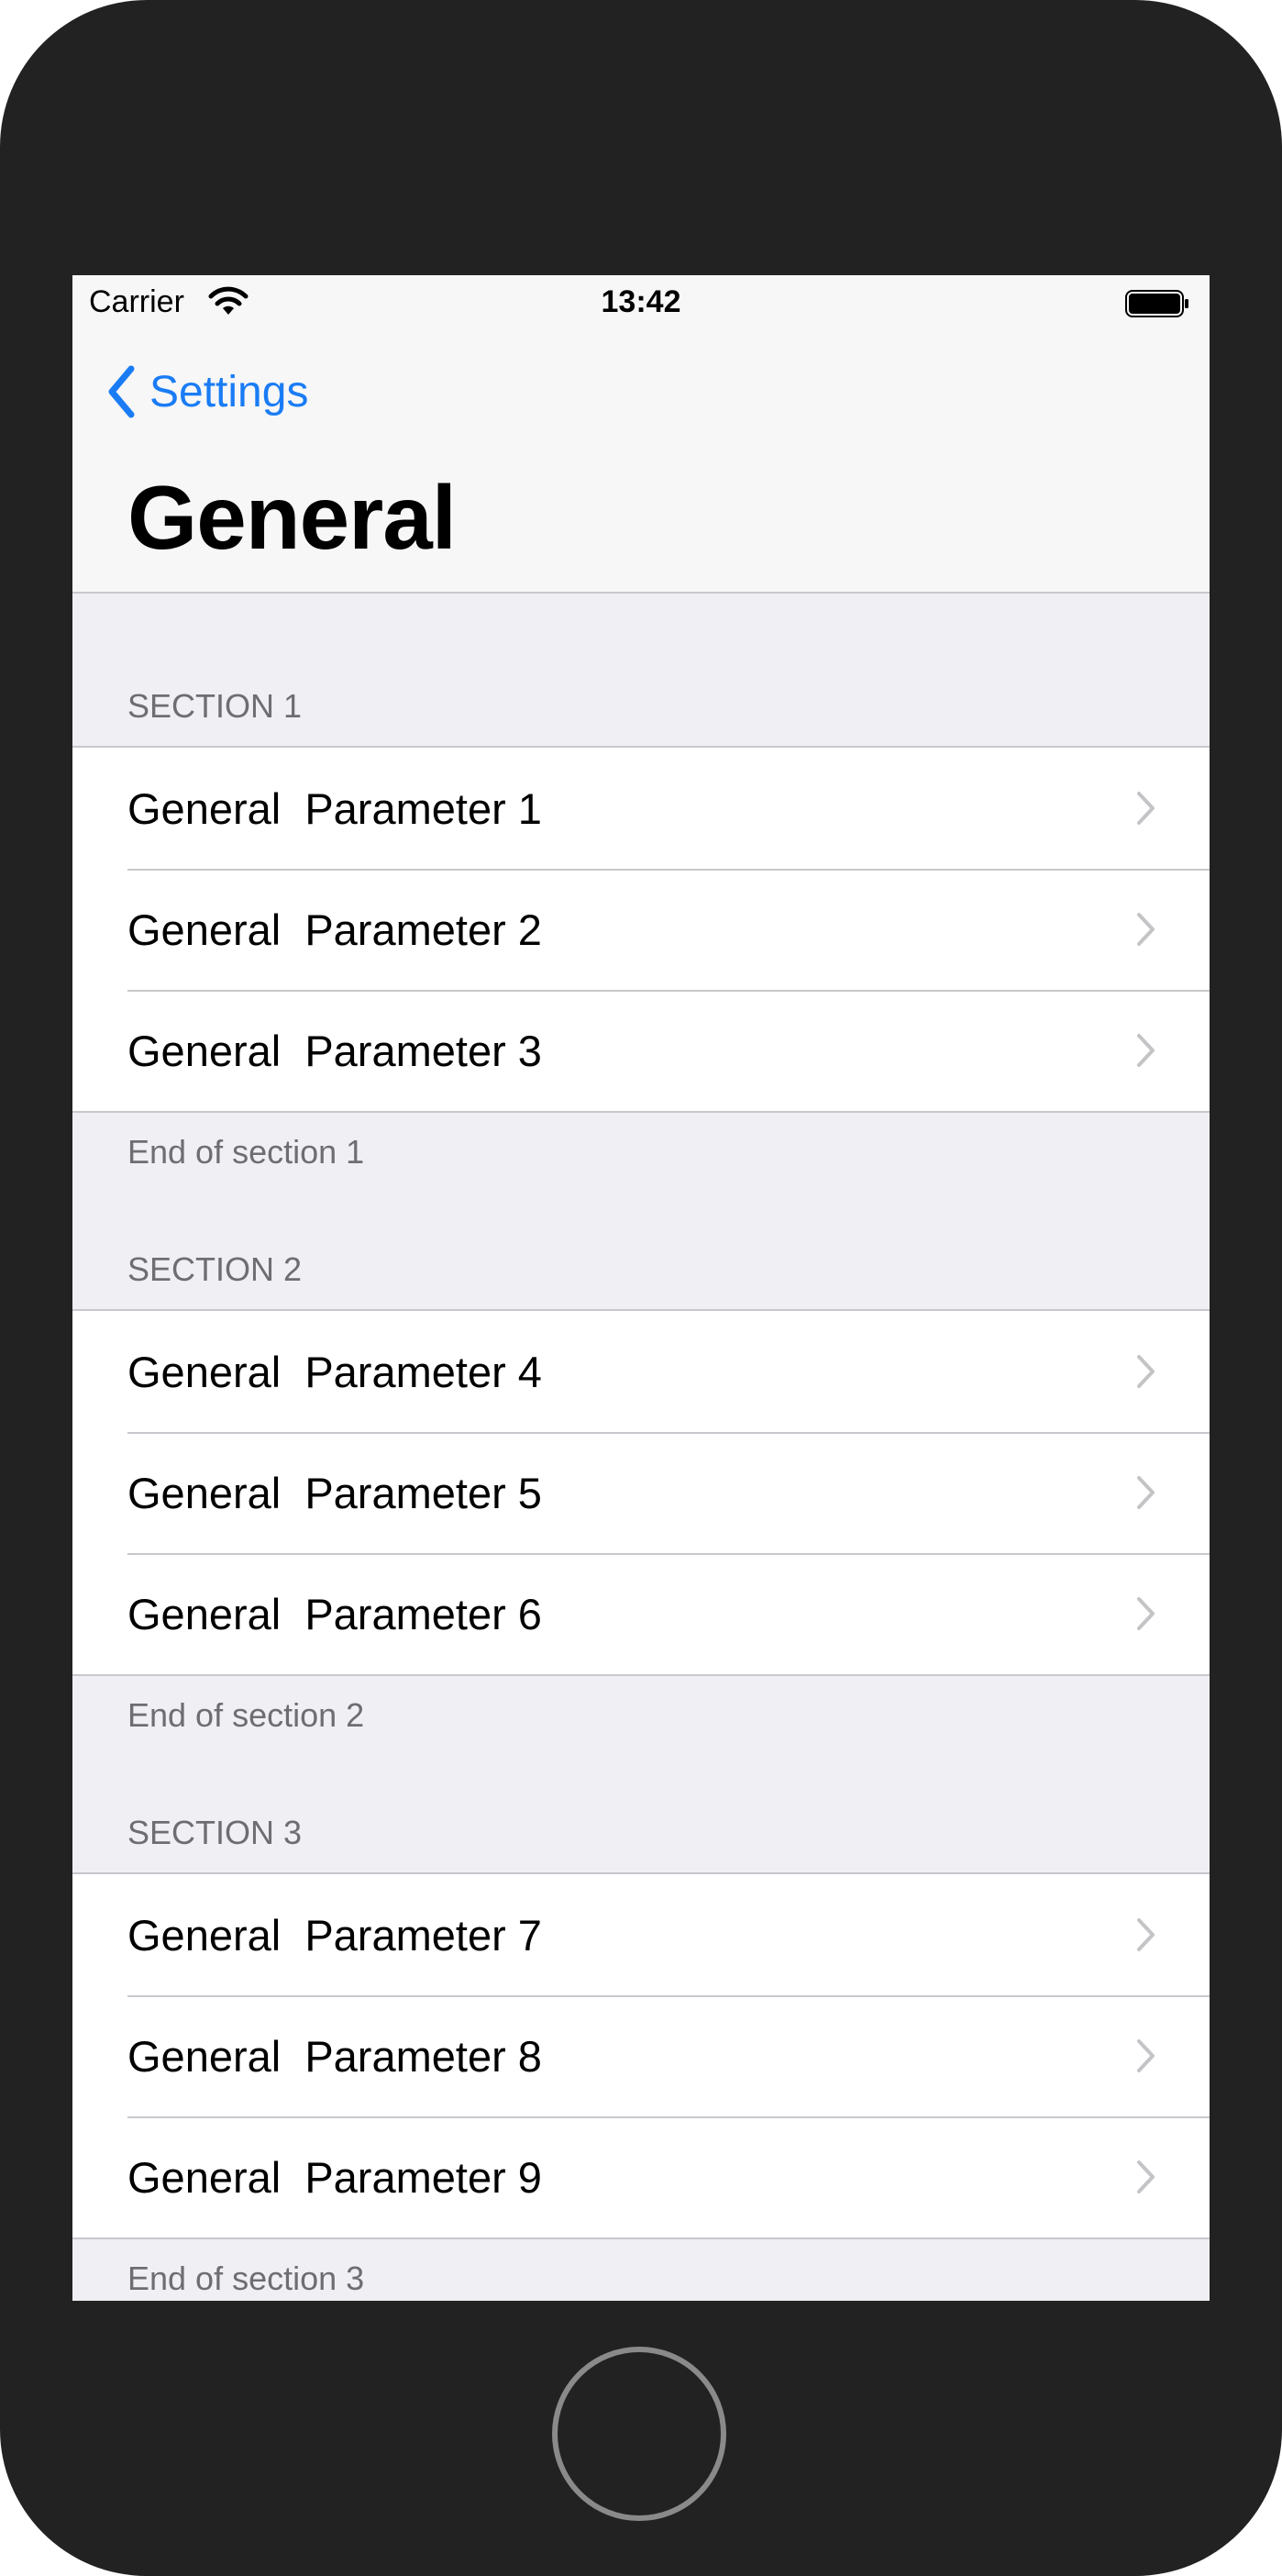 The height and width of the screenshot is (2576, 1282). What do you see at coordinates (641, 670) in the screenshot?
I see `section-header: SECTION 1` at bounding box center [641, 670].